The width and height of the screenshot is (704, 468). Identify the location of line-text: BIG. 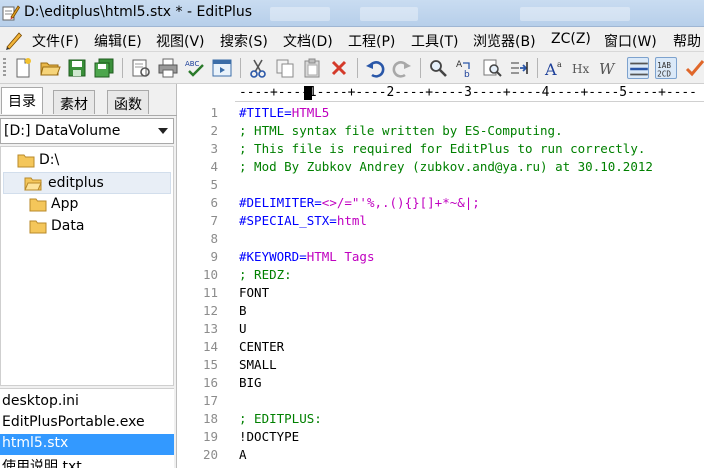
(250, 382).